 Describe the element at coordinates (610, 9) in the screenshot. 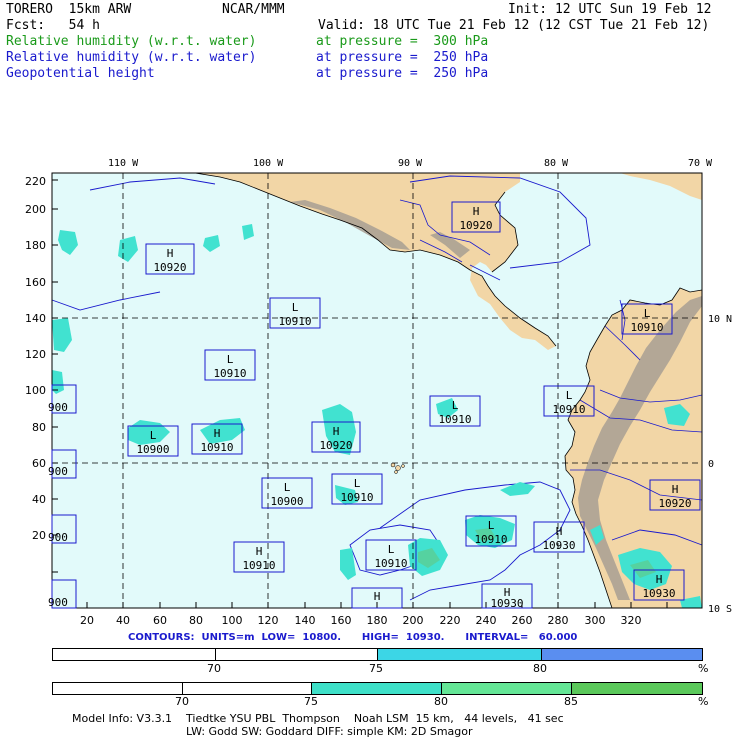

I see `init-time: Init: 12 UTC Sun 19 Feb 12` at that location.